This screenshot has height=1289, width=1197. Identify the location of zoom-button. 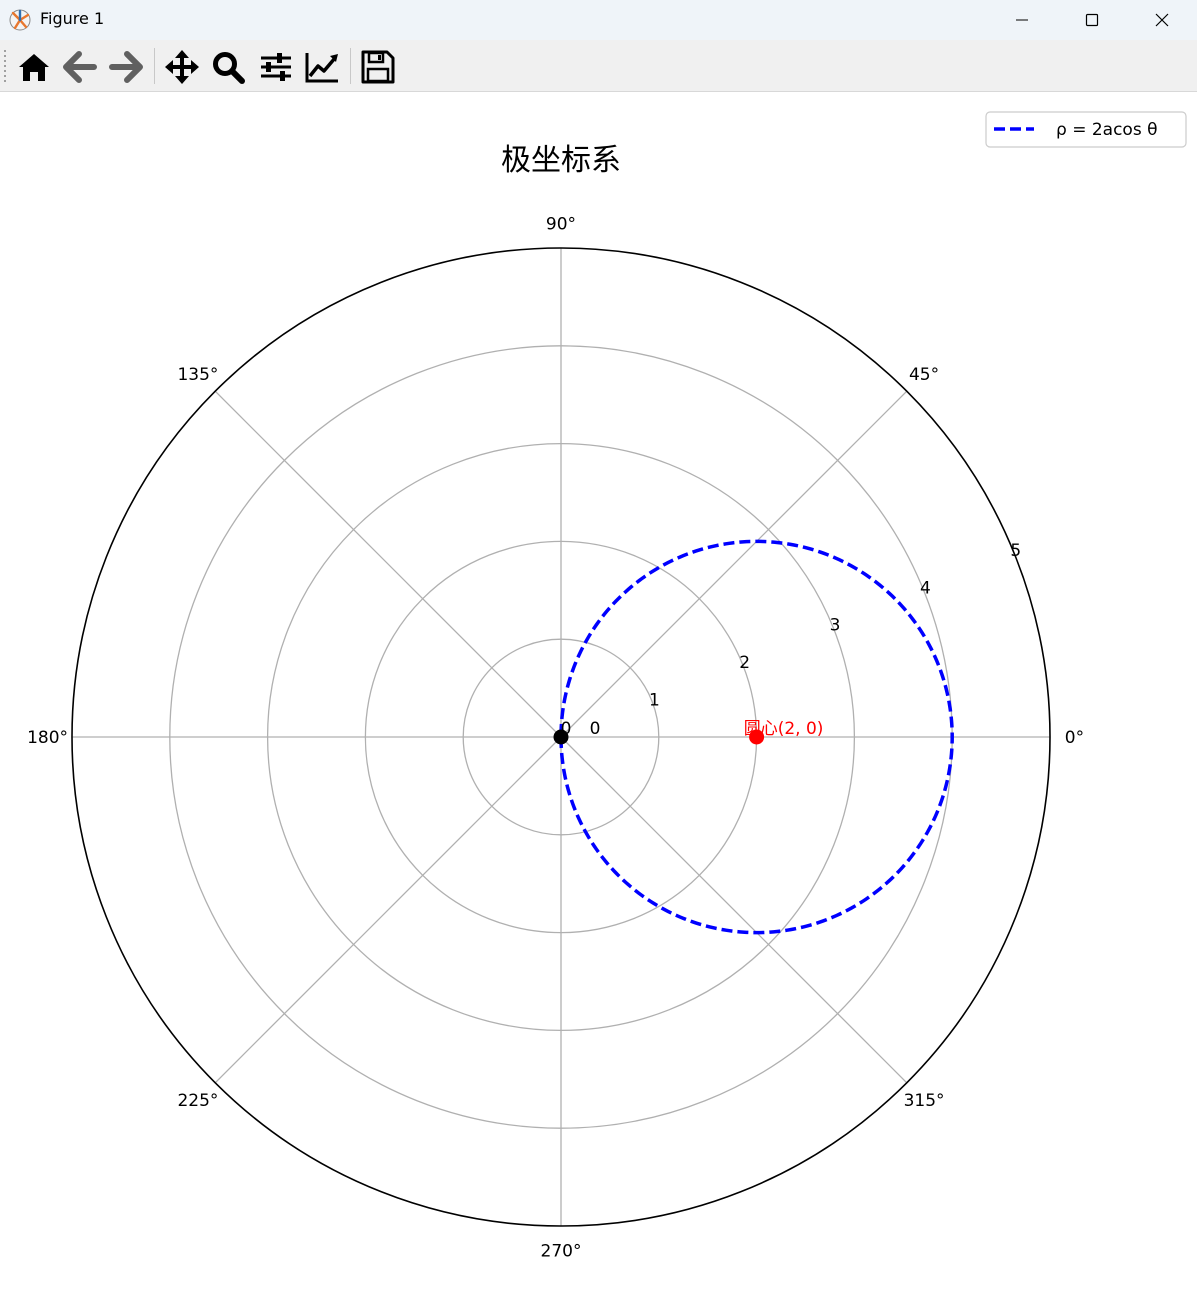
(228, 67).